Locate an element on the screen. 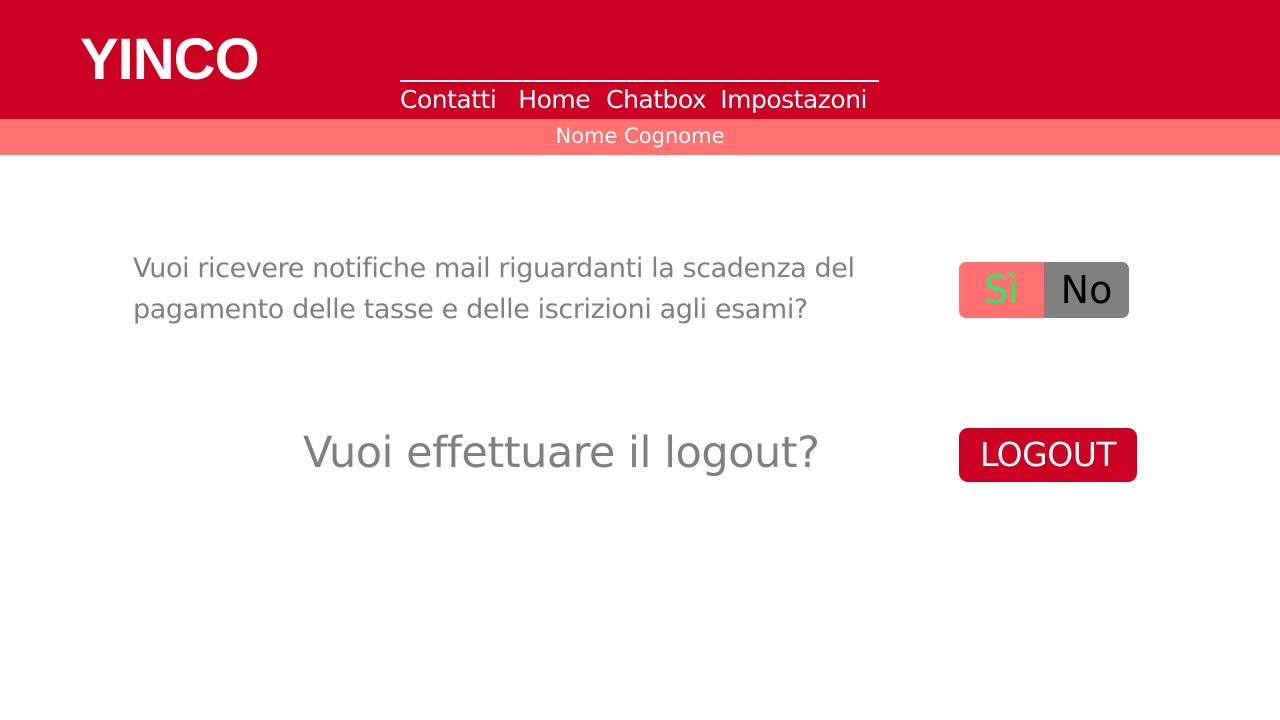 This screenshot has height=720, width=1280. logout-question: Vuoi effettuare il logout? is located at coordinates (561, 453).